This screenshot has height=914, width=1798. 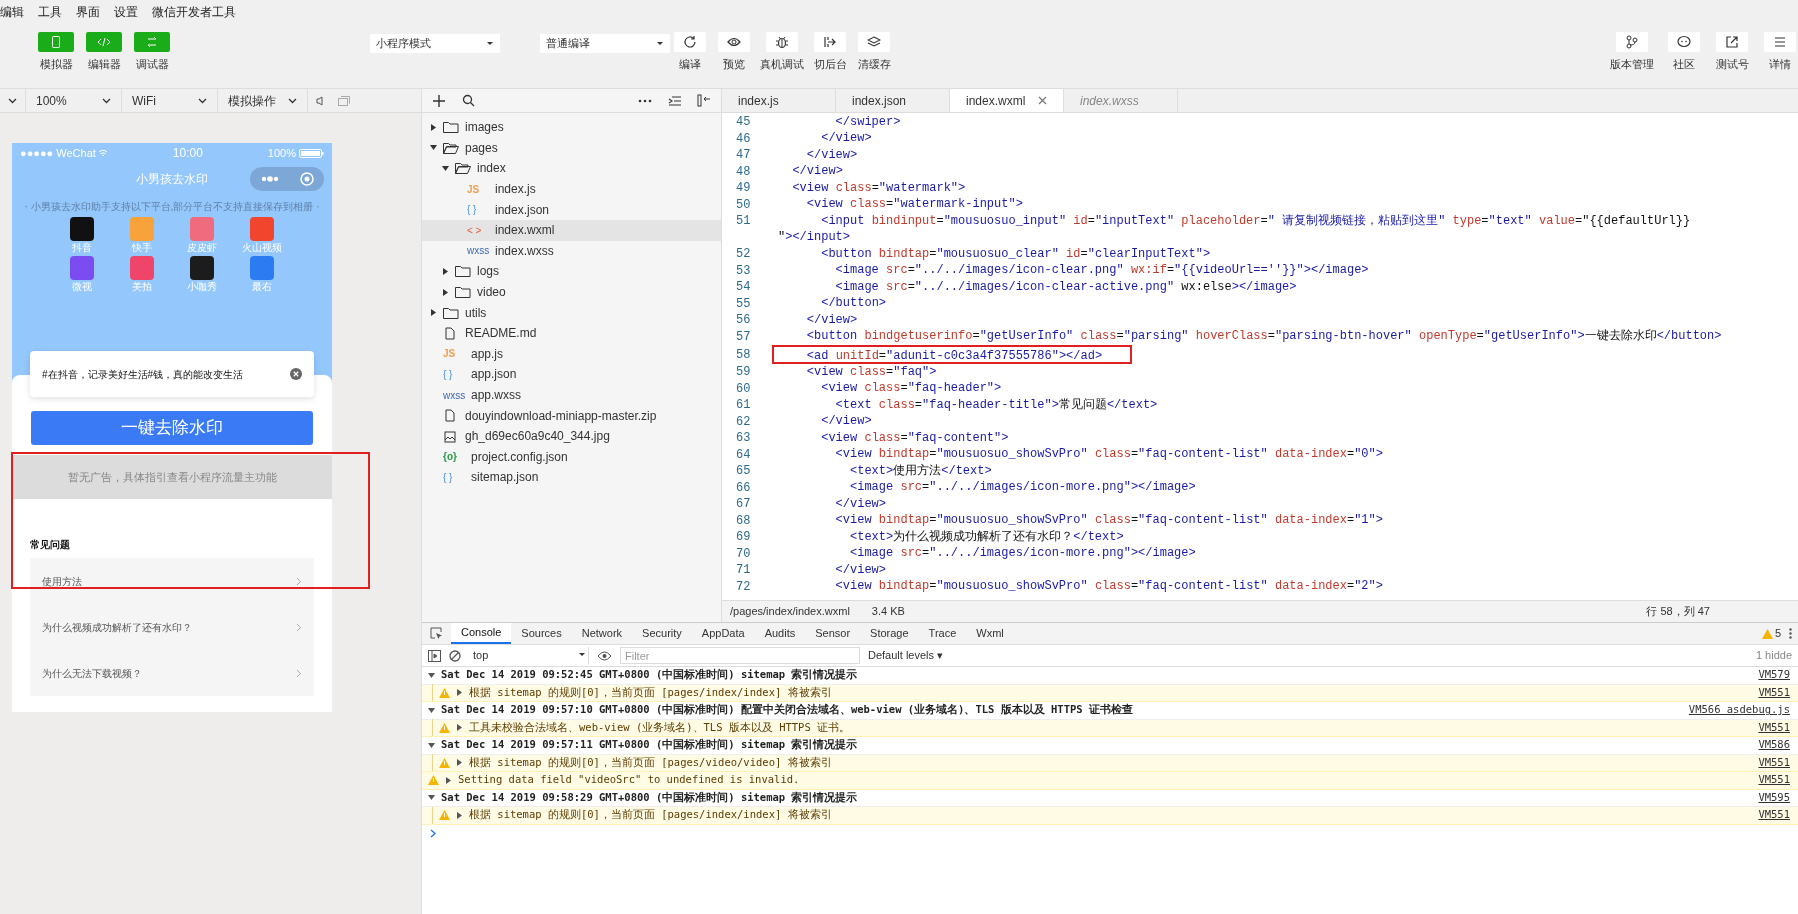 What do you see at coordinates (571, 189) in the screenshot?
I see `file-tree-item: JS index.js` at bounding box center [571, 189].